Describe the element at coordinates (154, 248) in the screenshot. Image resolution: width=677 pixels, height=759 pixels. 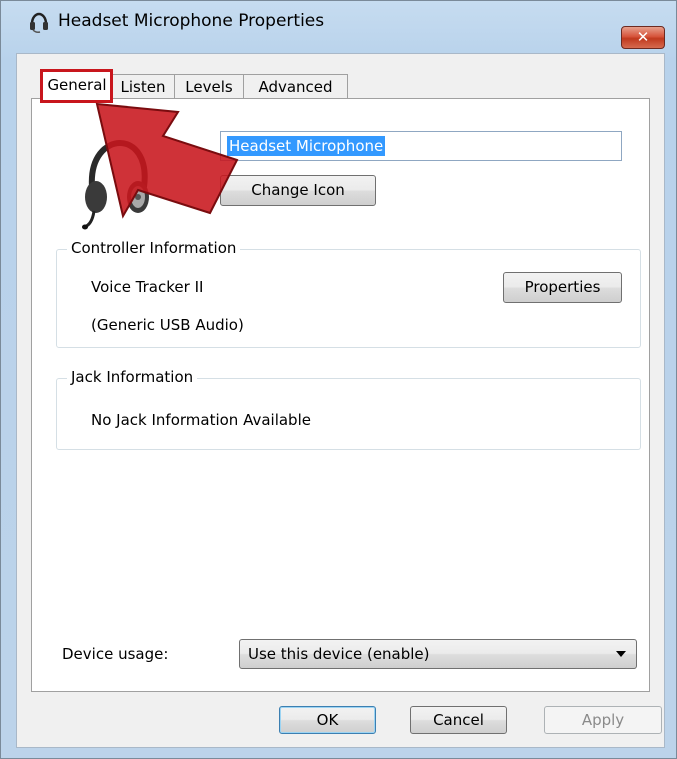
I see `controller-info-title: Controller Information` at that location.